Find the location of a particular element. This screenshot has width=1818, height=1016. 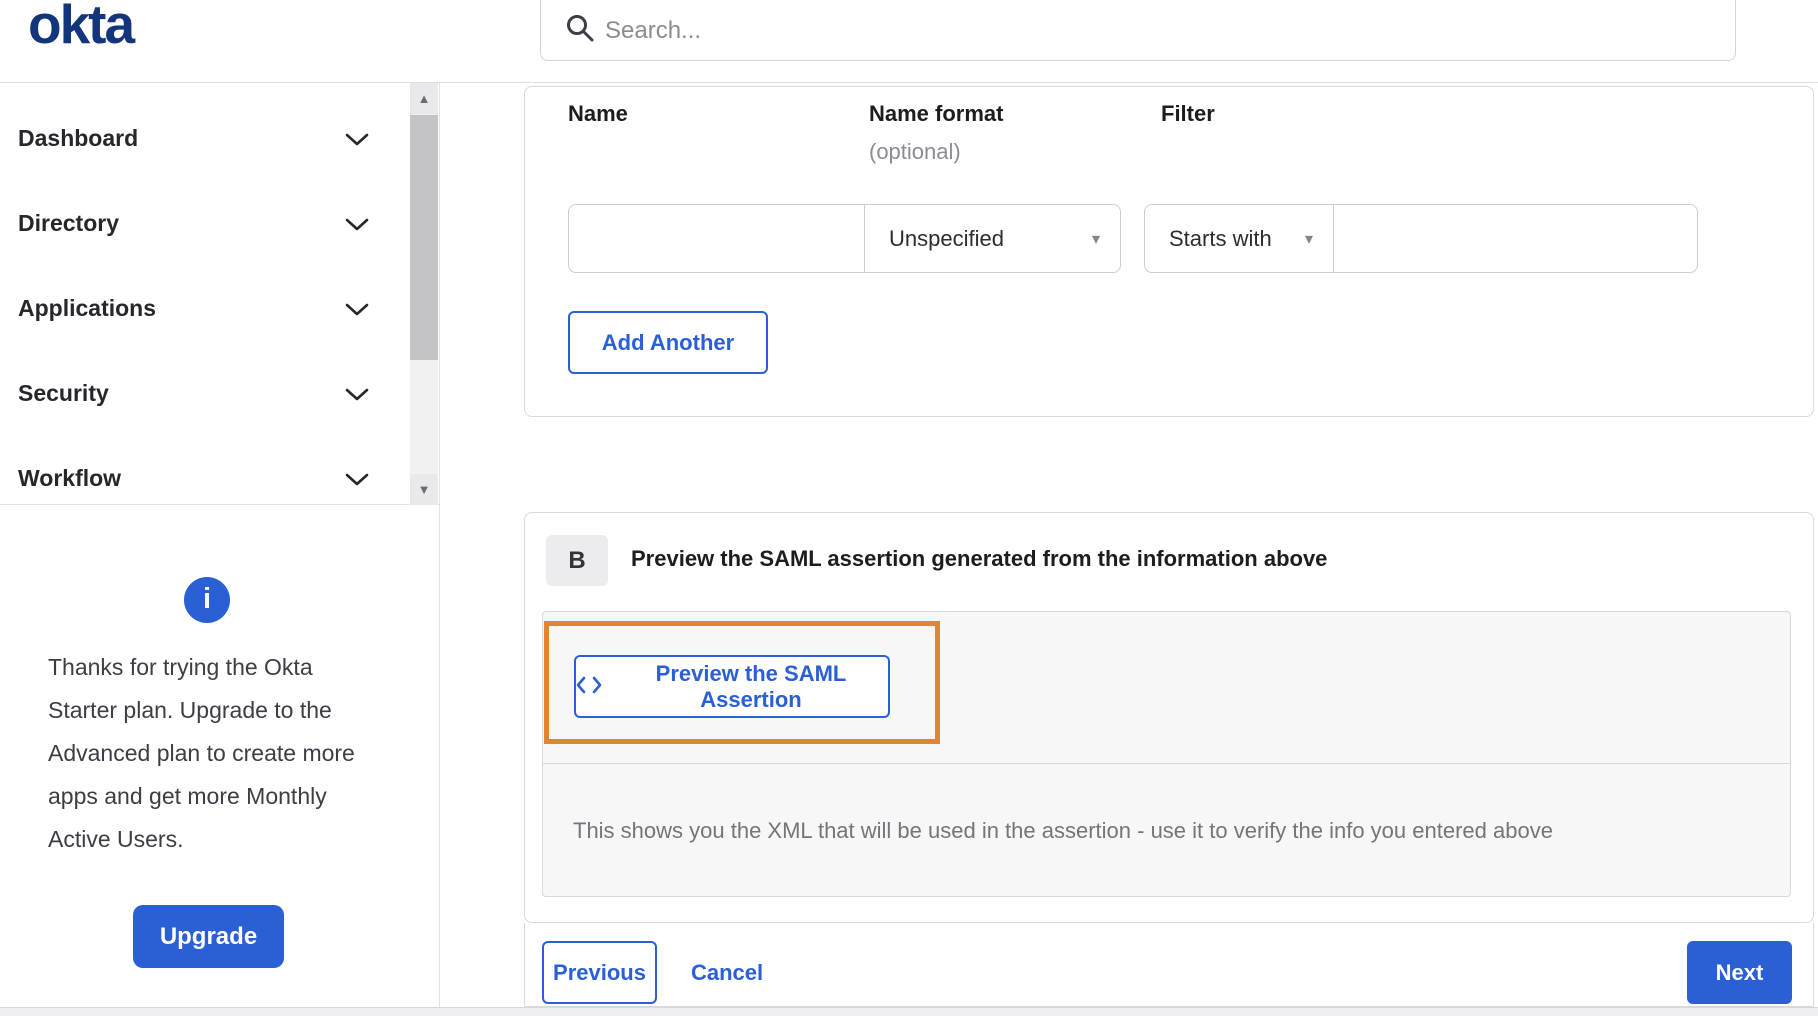

sidebar-item-applications: Applications is located at coordinates (219, 308).